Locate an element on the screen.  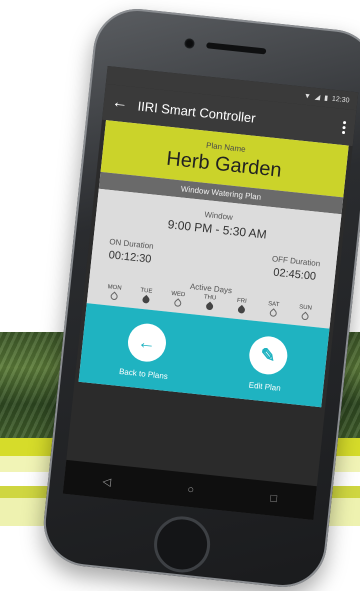
day-wed: WED is located at coordinates (177, 299).